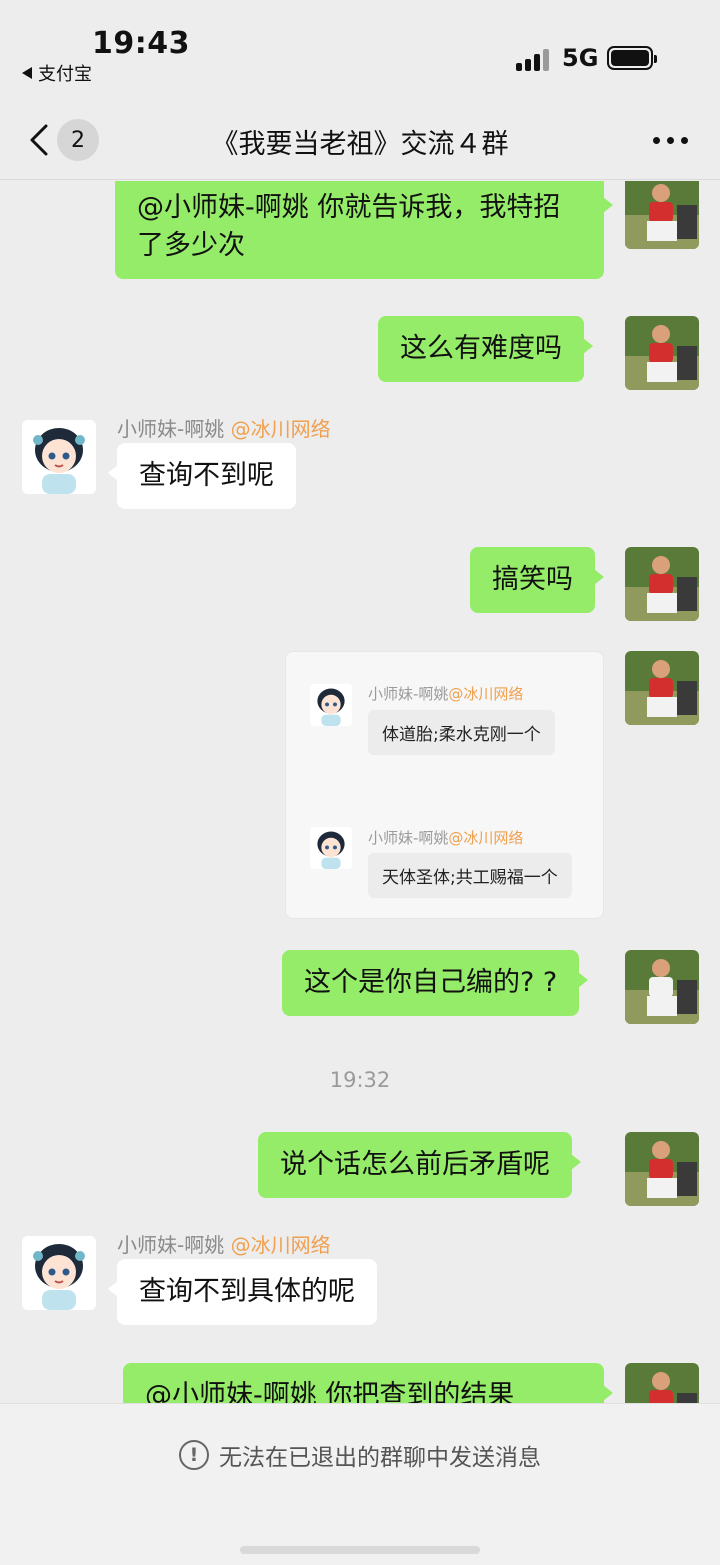 This screenshot has width=720, height=1565. What do you see at coordinates (194, 1455) in the screenshot?
I see `info-exclamation-icon: !` at bounding box center [194, 1455].